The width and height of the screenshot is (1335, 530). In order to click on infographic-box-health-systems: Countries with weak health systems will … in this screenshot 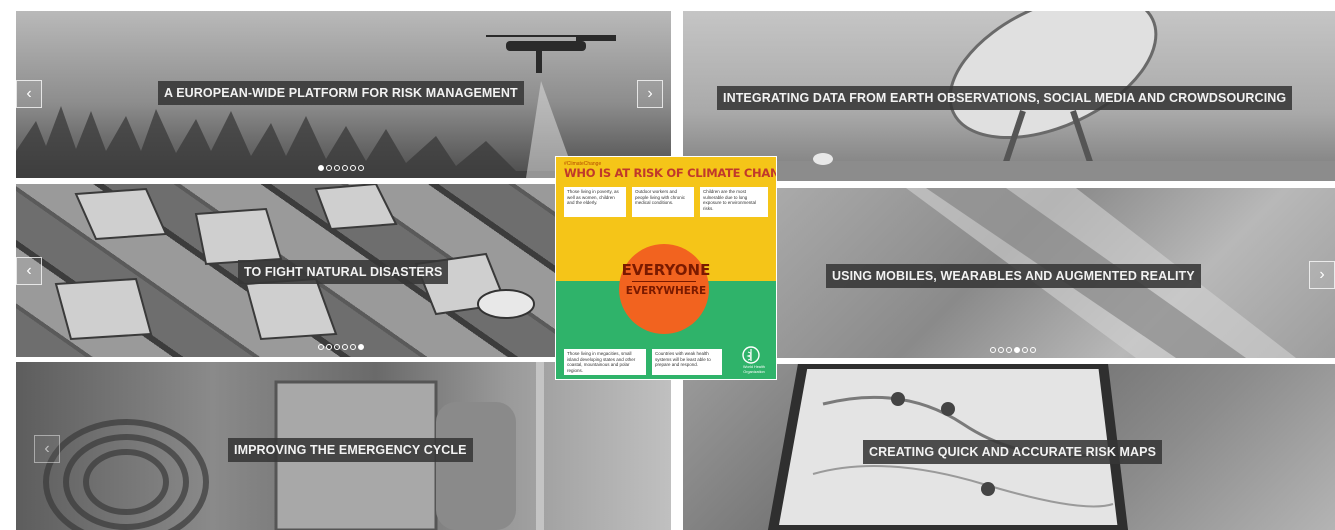, I will do `click(687, 362)`.